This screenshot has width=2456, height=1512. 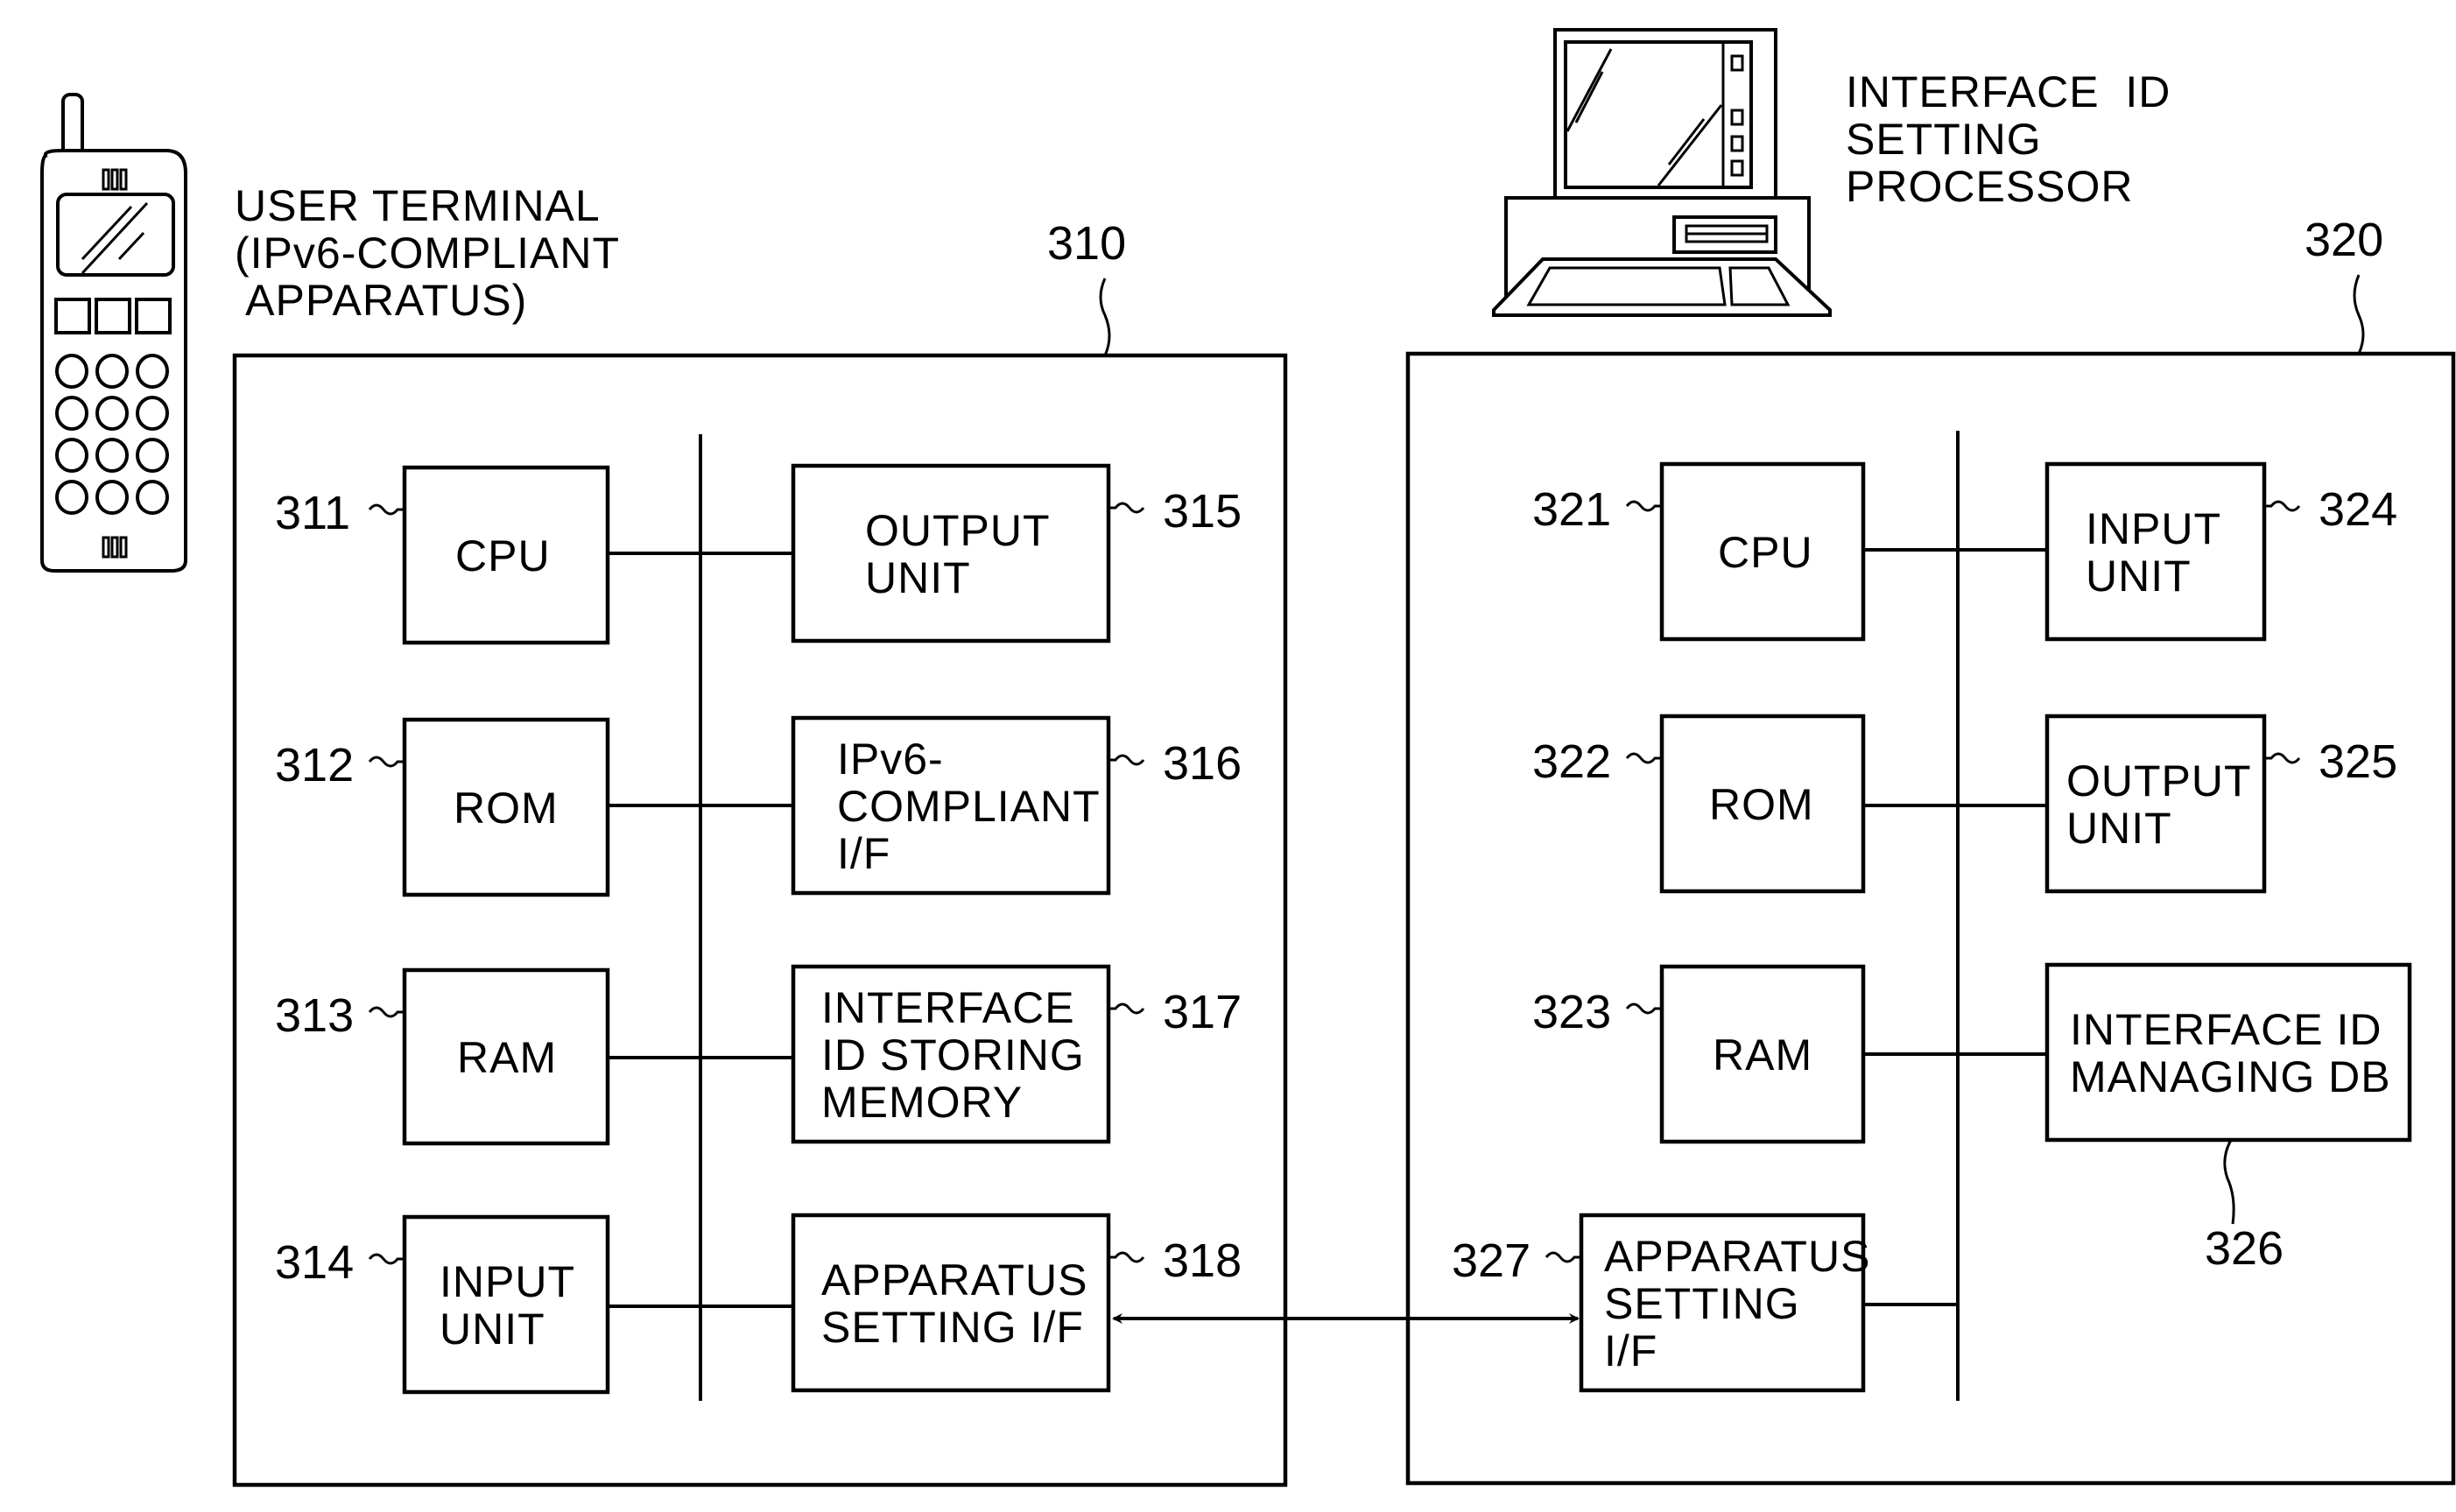 What do you see at coordinates (1202, 764) in the screenshot?
I see `ref-316: 316` at bounding box center [1202, 764].